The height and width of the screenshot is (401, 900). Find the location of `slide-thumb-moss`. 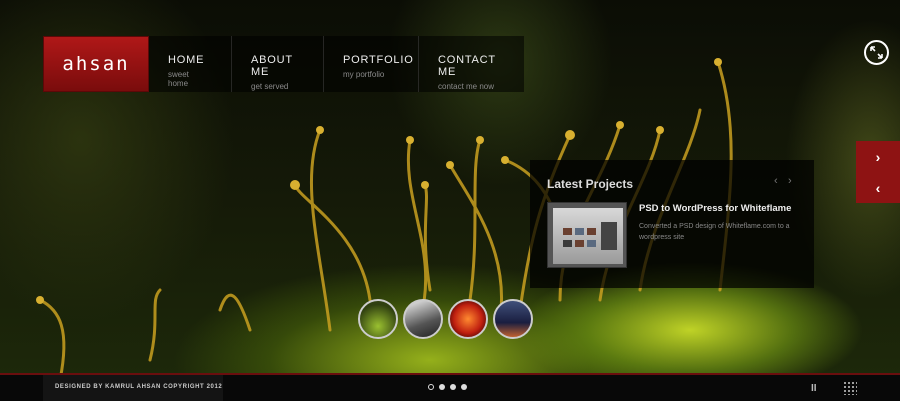

slide-thumb-moss is located at coordinates (378, 319).